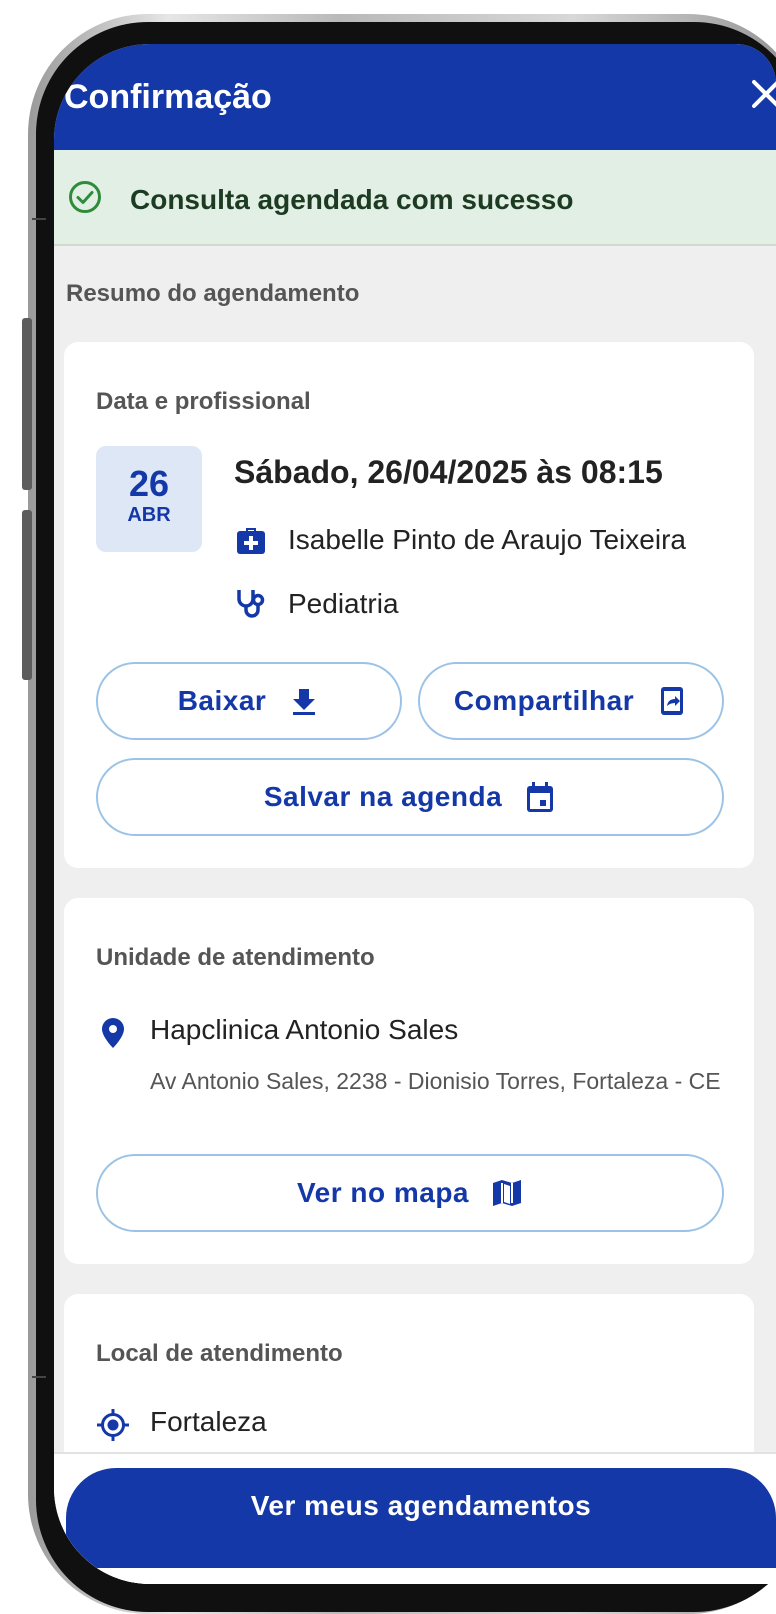 The width and height of the screenshot is (776, 1614). I want to click on calendar-icon, so click(540, 797).